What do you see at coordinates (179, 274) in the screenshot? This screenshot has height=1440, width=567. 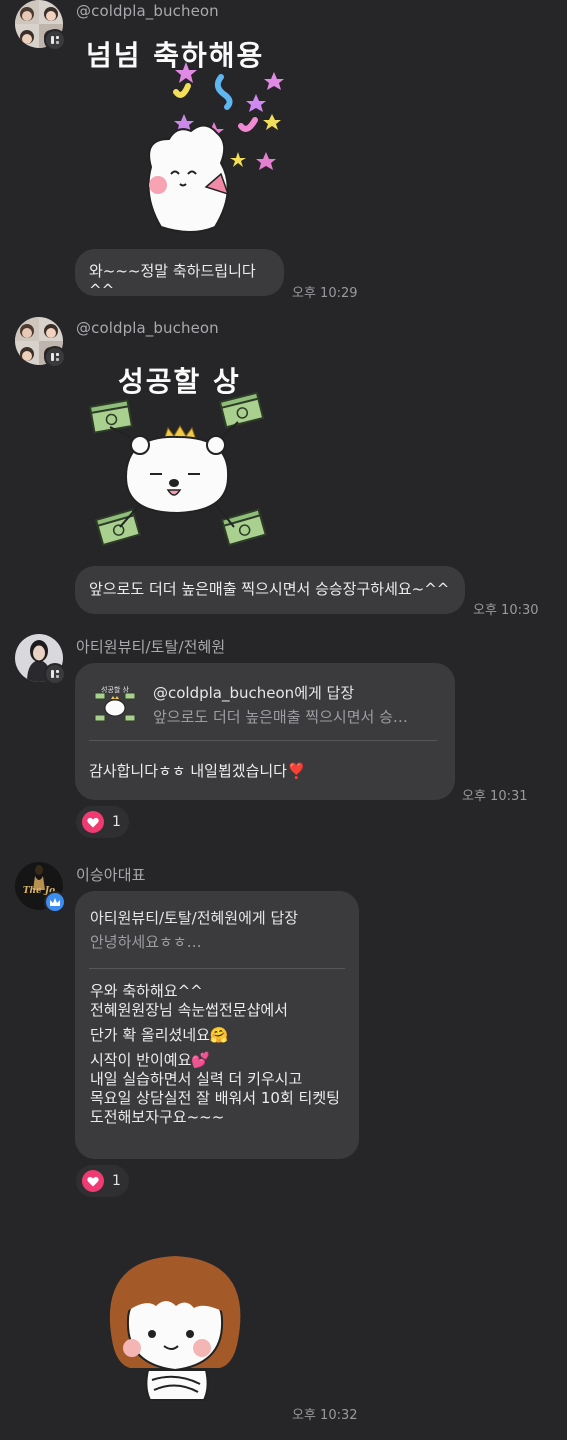 I see `message-bubble: 와~~~정말 축하드립니다^^` at bounding box center [179, 274].